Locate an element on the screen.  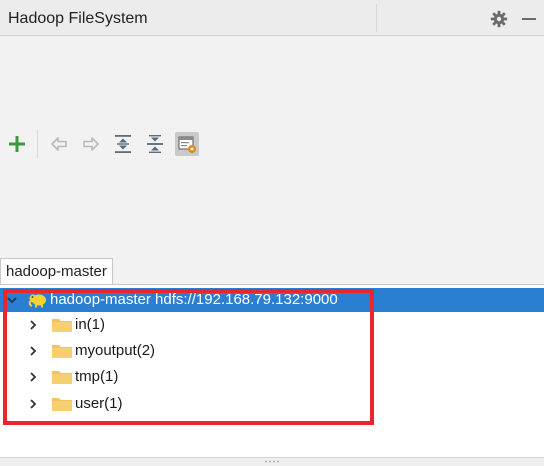
panel-title: Hadoop FileSystem is located at coordinates (78, 18).